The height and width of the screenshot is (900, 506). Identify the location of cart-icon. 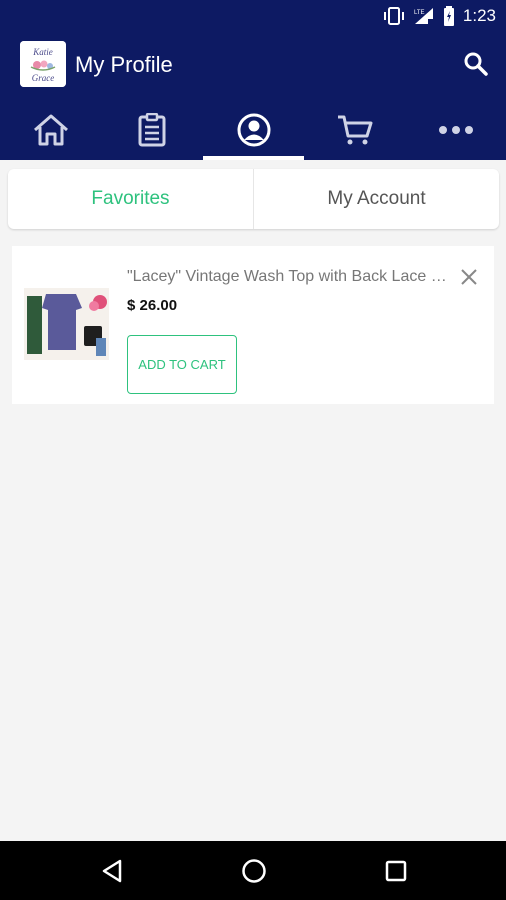
(354, 130).